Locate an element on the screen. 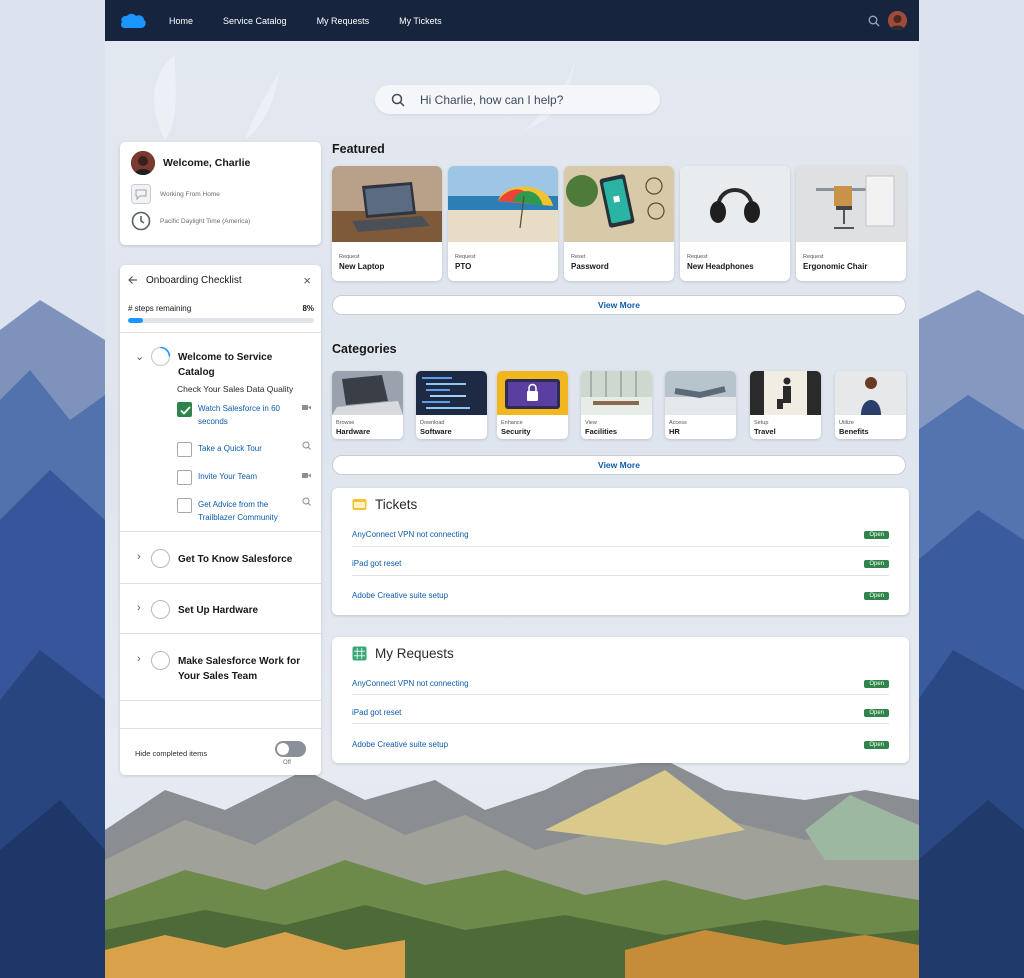  ticket-title: Adobe Creative suite setup is located at coordinates (400, 595).